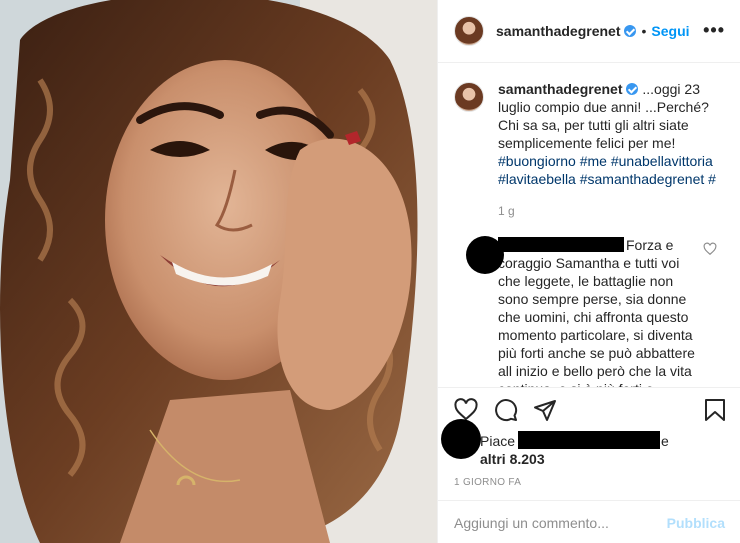 The image size is (740, 543). I want to click on comment-bubble-icon, so click(506, 410).